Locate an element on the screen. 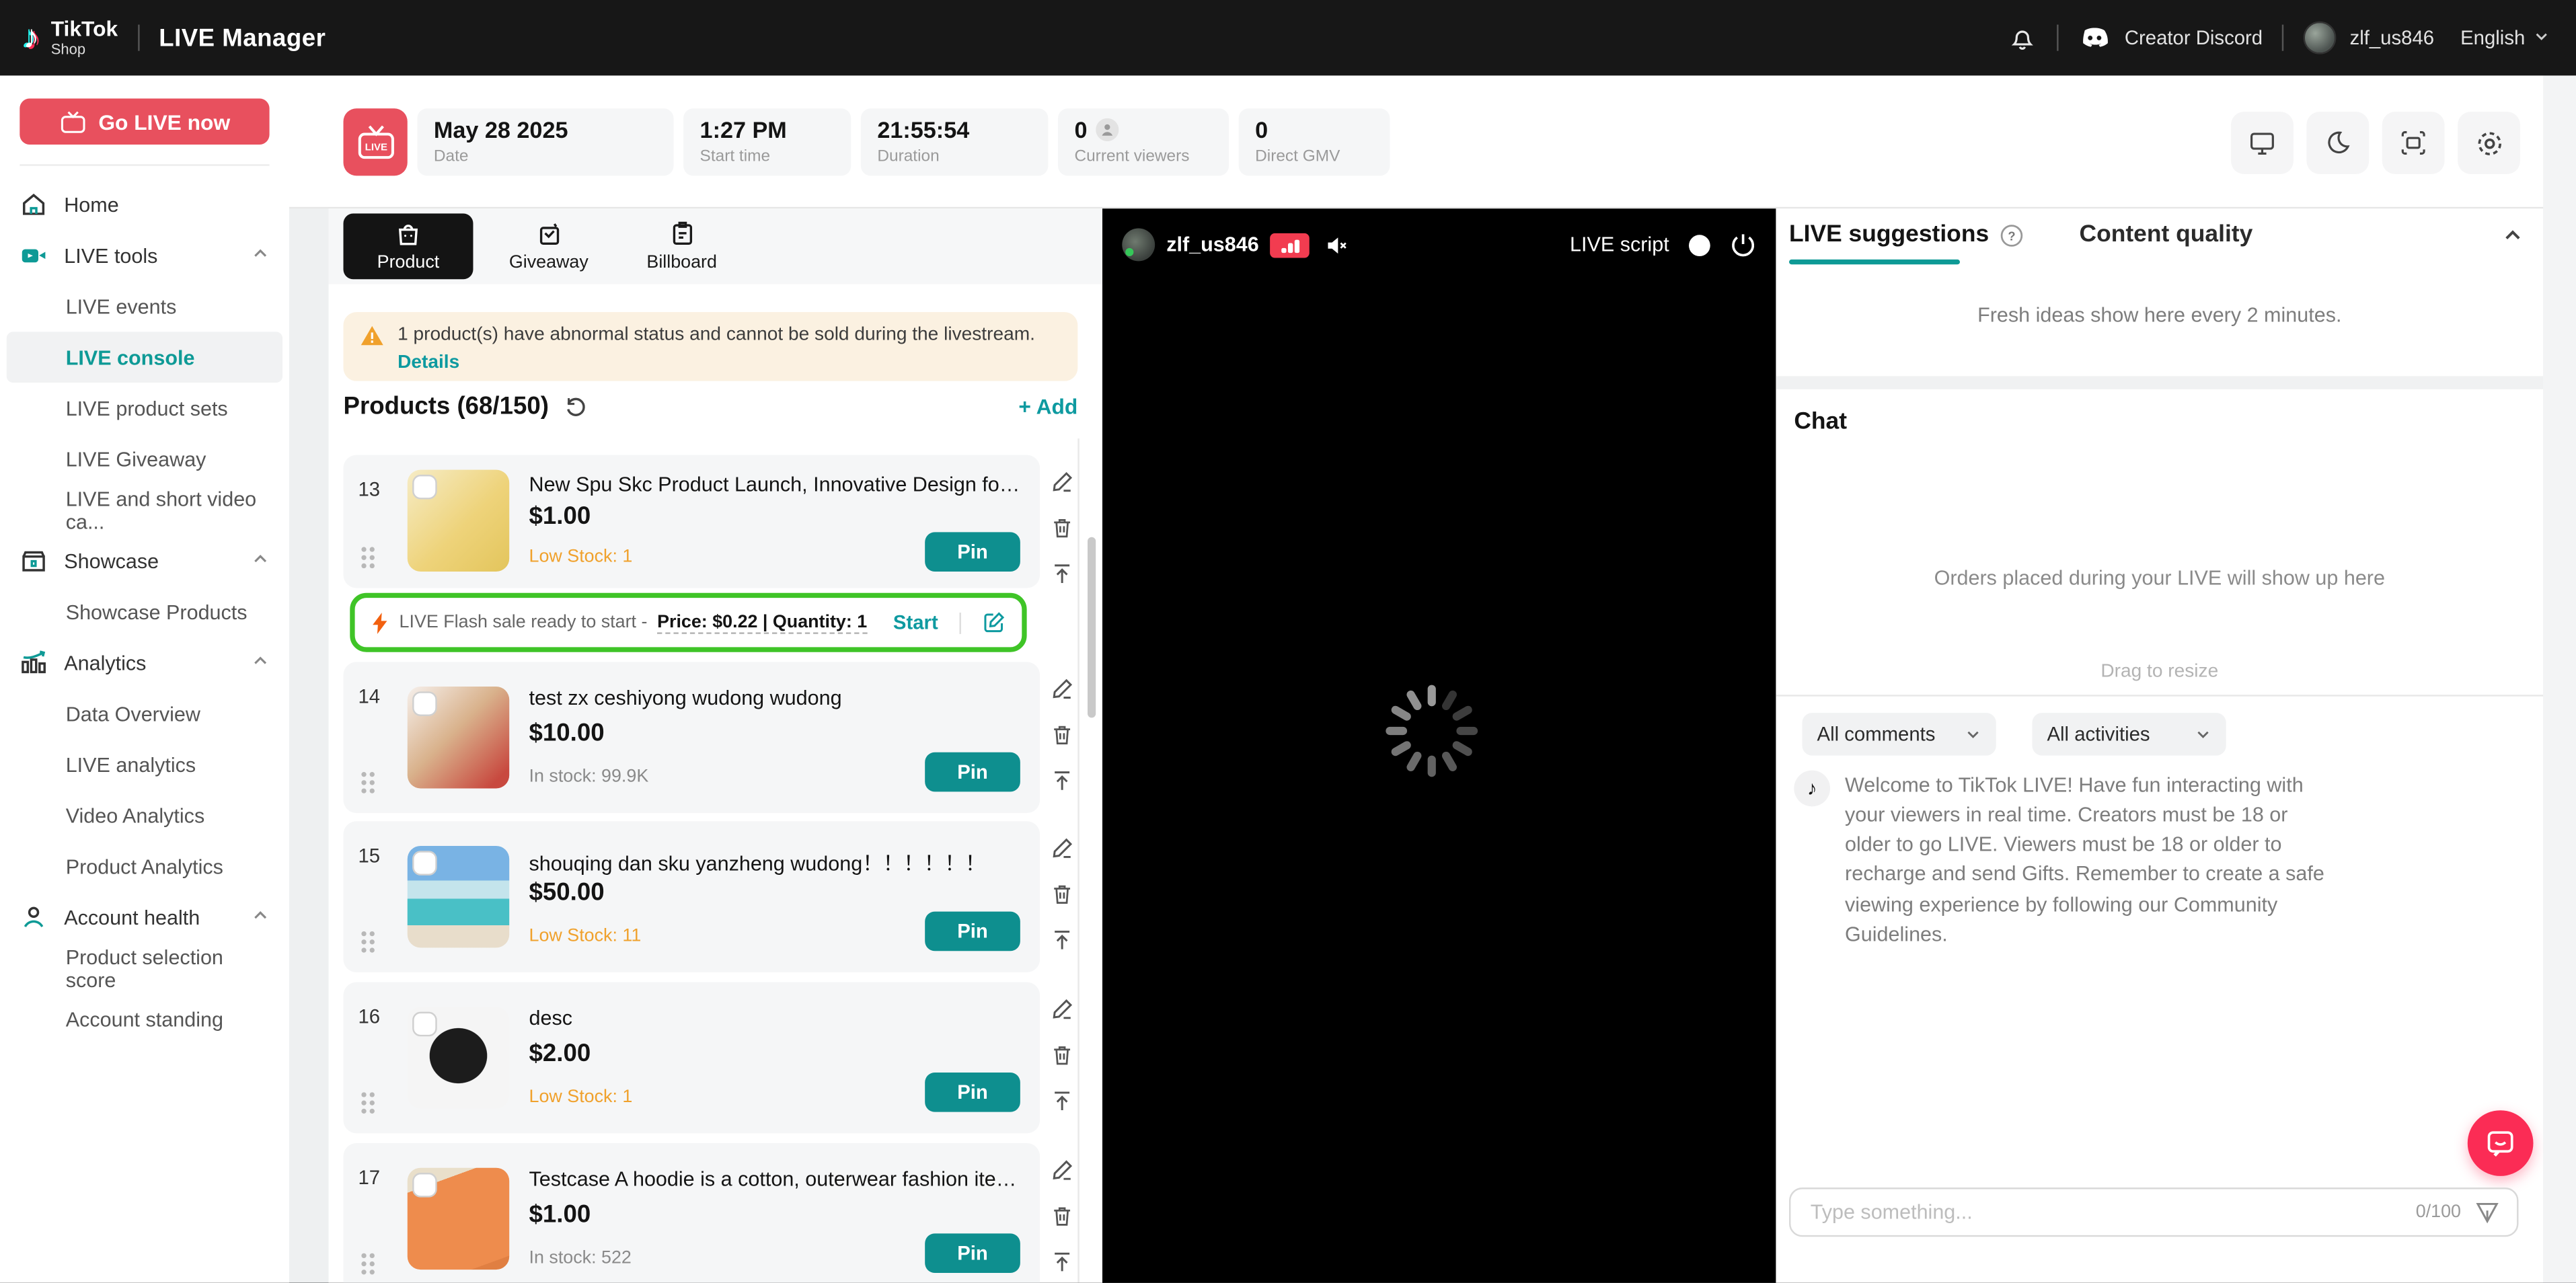 The width and height of the screenshot is (2576, 1283). sidebar-item-account-health: Account health is located at coordinates (144, 917).